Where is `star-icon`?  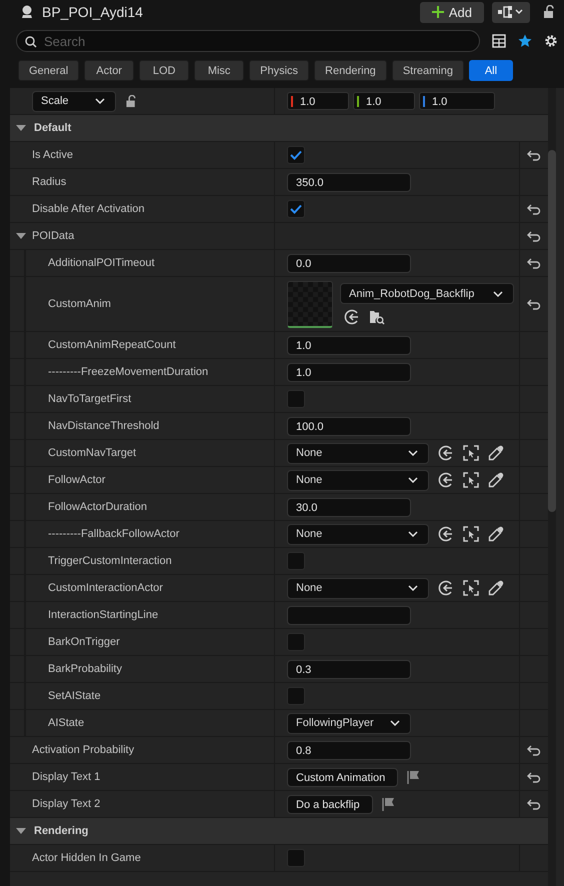 star-icon is located at coordinates (525, 41).